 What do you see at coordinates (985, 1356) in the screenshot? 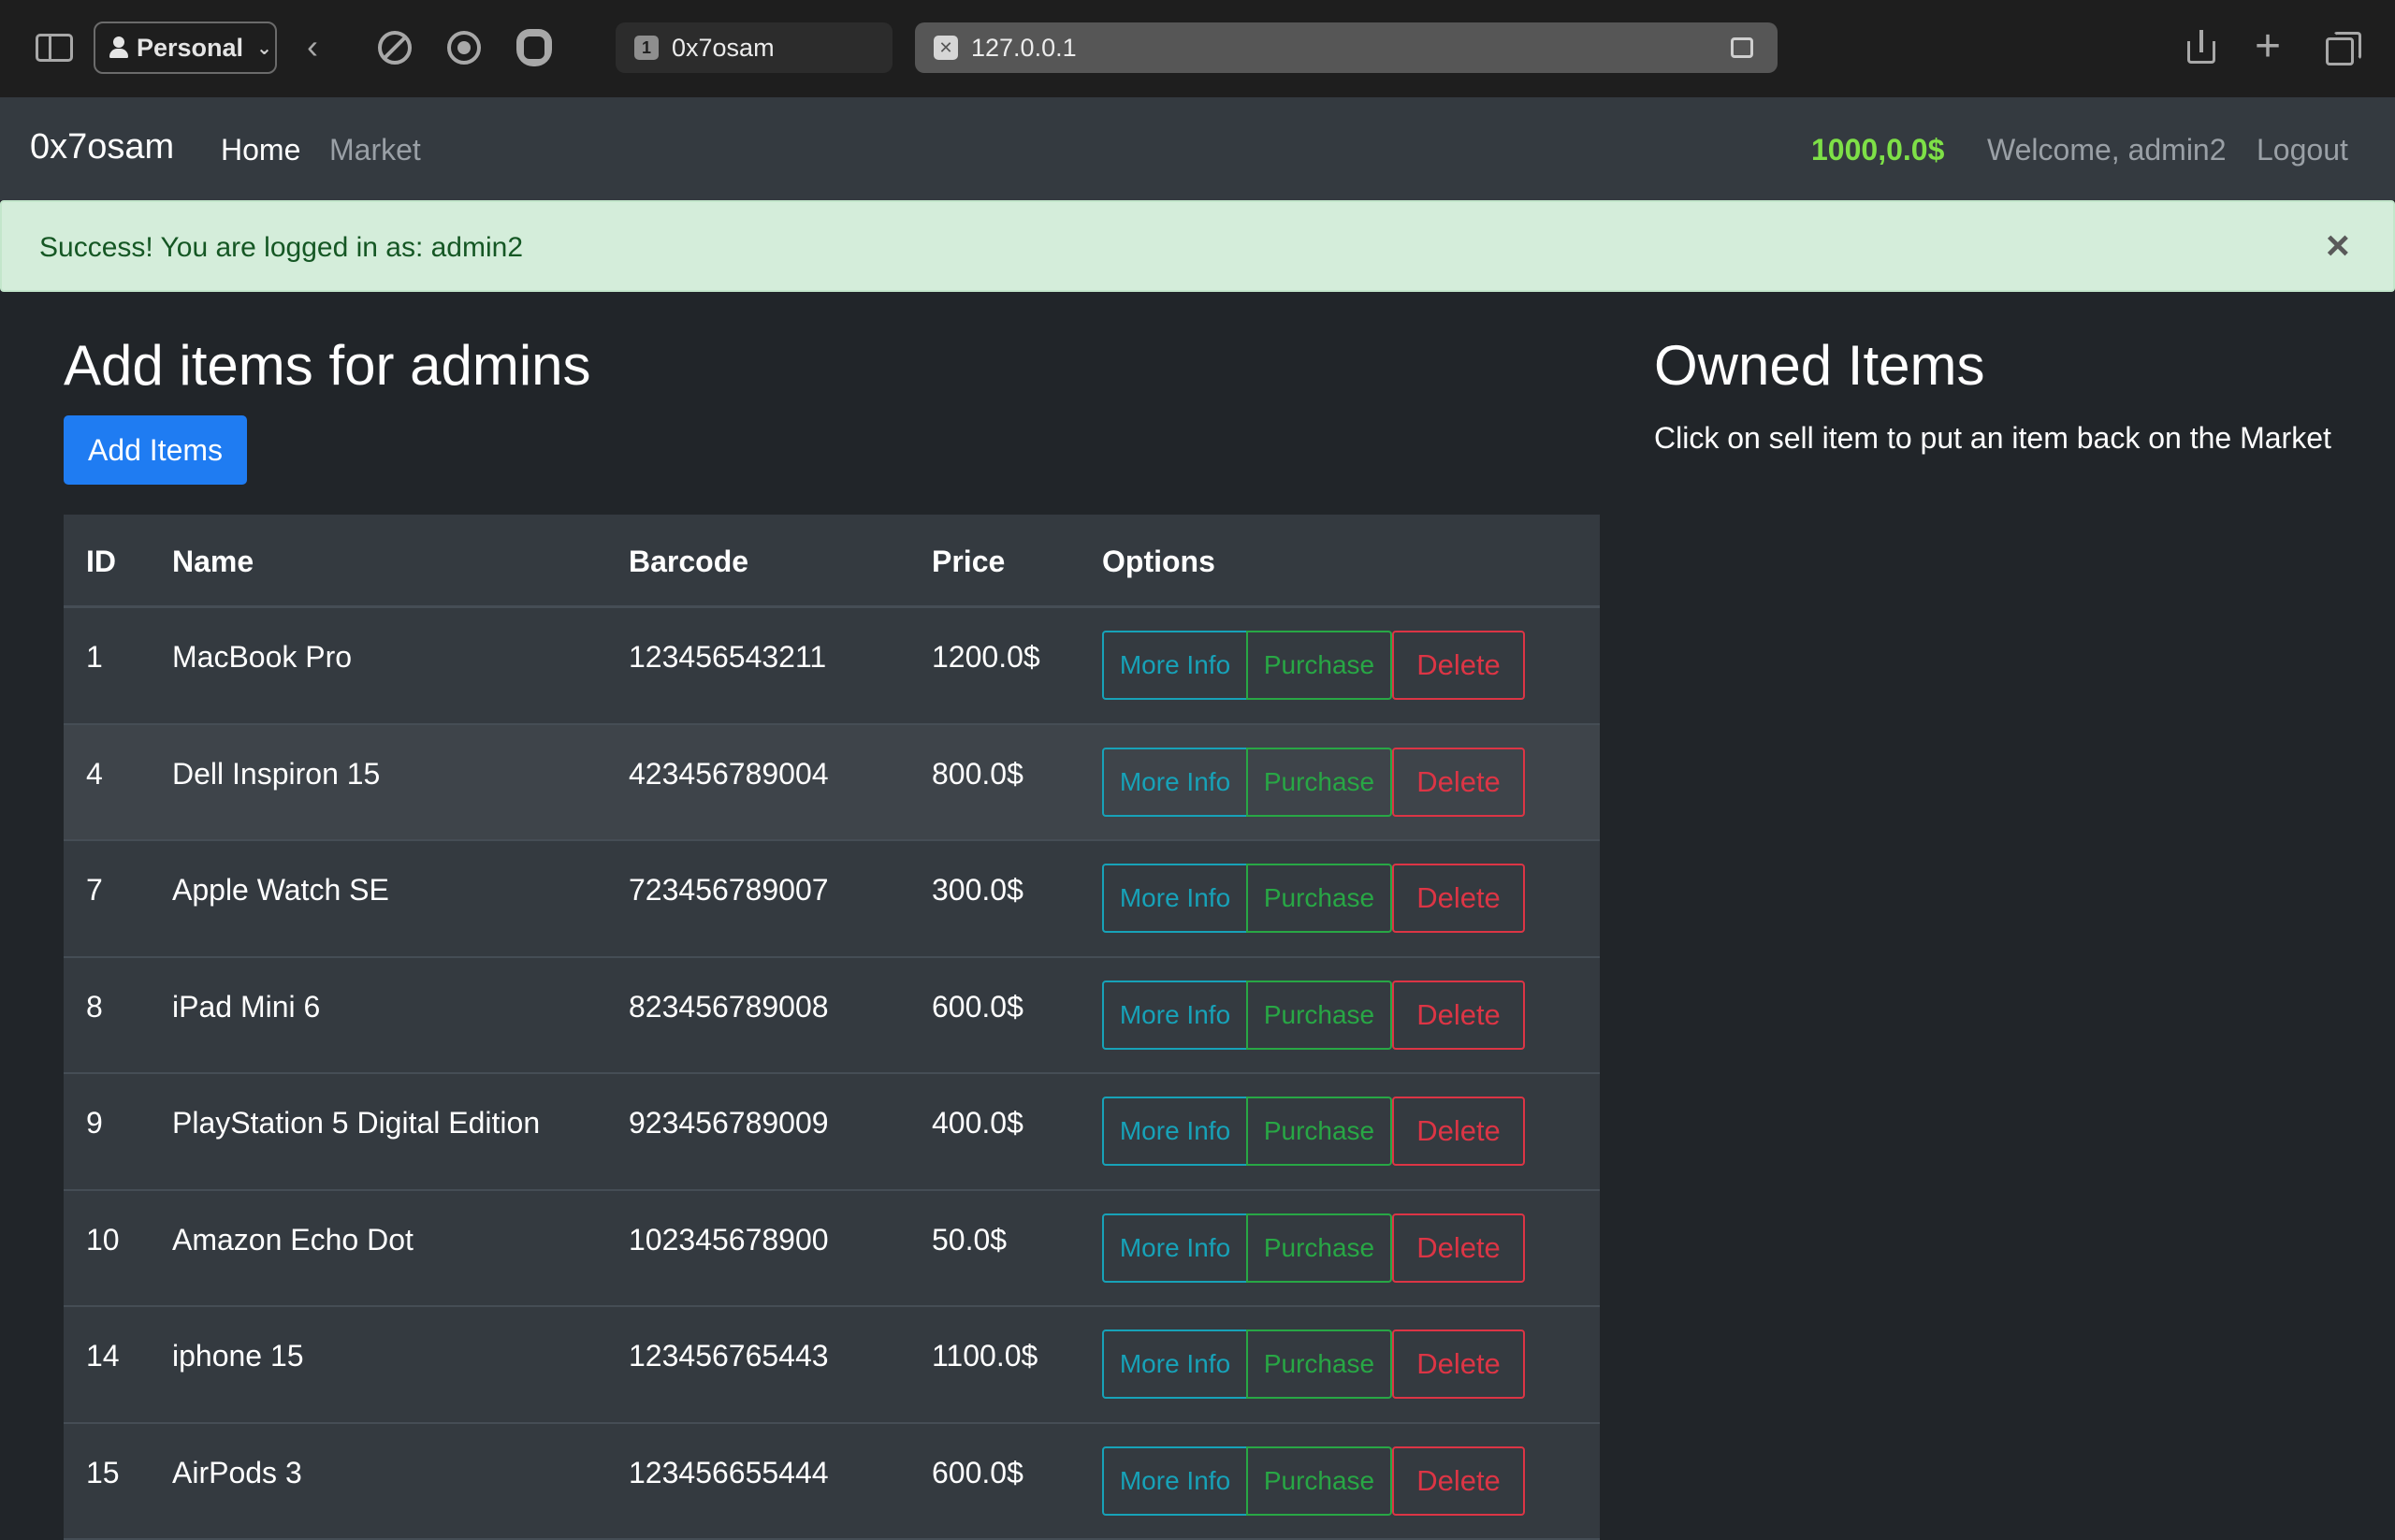
I see `cell-price: 1100.0$` at bounding box center [985, 1356].